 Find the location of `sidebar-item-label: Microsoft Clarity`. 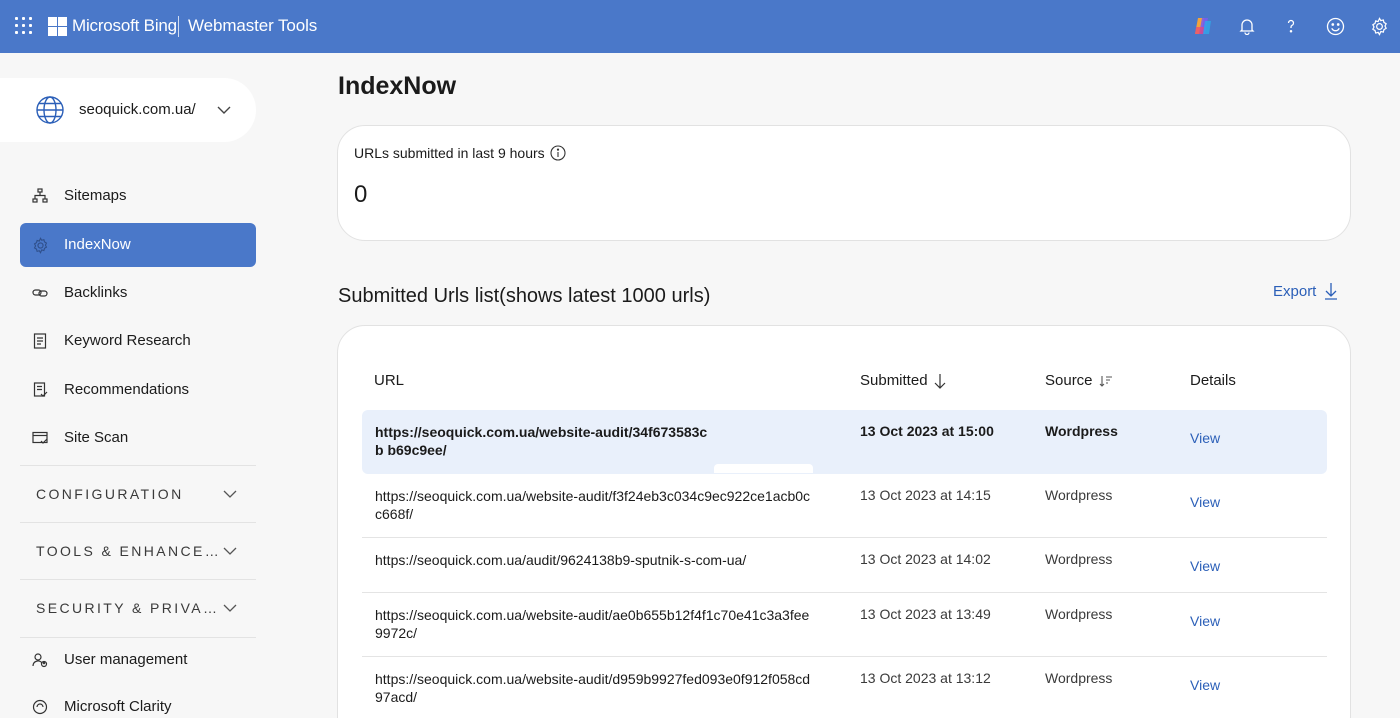

sidebar-item-label: Microsoft Clarity is located at coordinates (118, 706).